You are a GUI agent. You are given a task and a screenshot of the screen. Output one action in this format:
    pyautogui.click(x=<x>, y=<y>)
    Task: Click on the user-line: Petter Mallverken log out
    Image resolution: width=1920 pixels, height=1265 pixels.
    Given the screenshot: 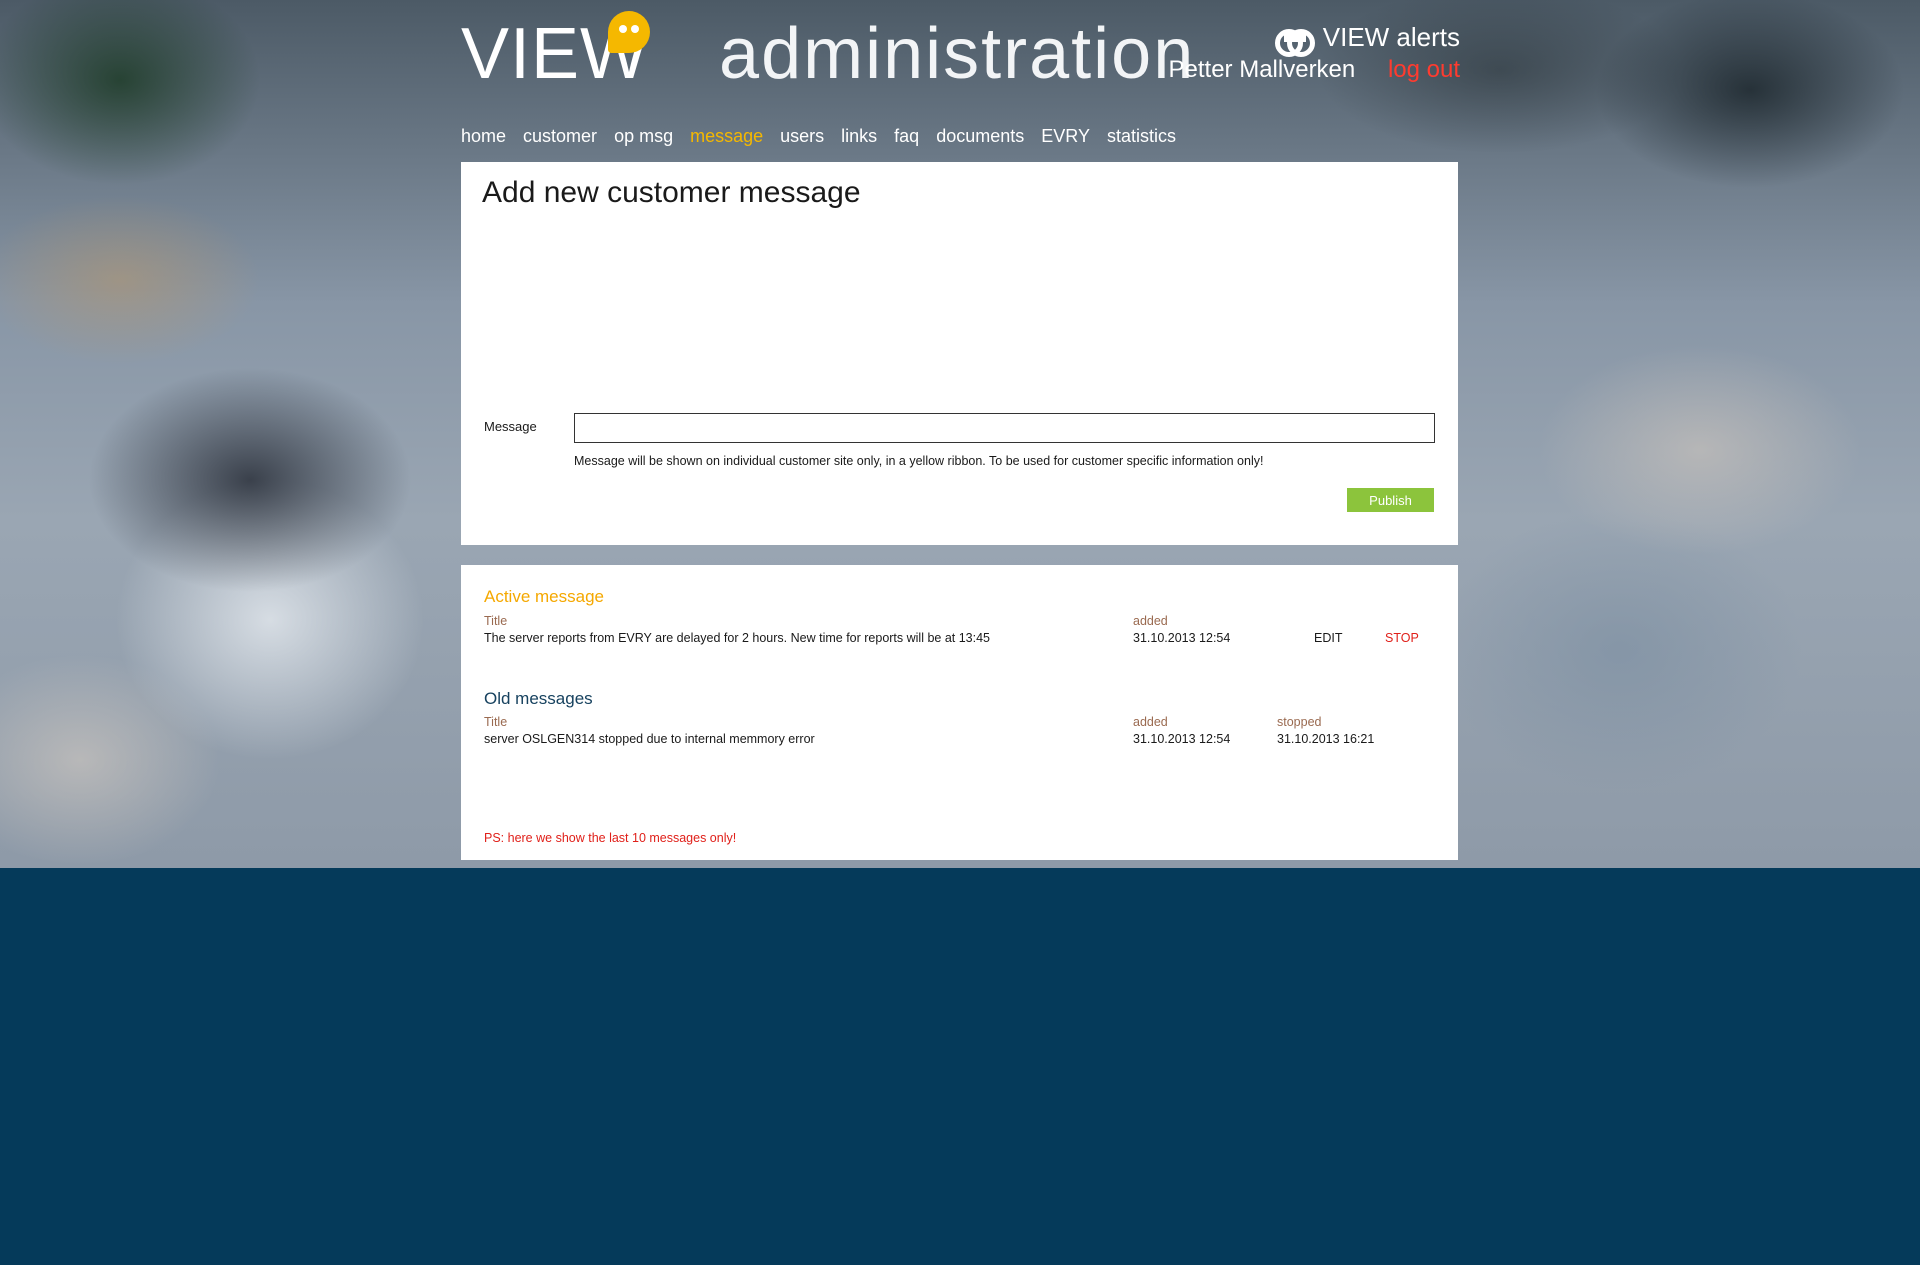 What is the action you would take?
    pyautogui.click(x=1314, y=70)
    